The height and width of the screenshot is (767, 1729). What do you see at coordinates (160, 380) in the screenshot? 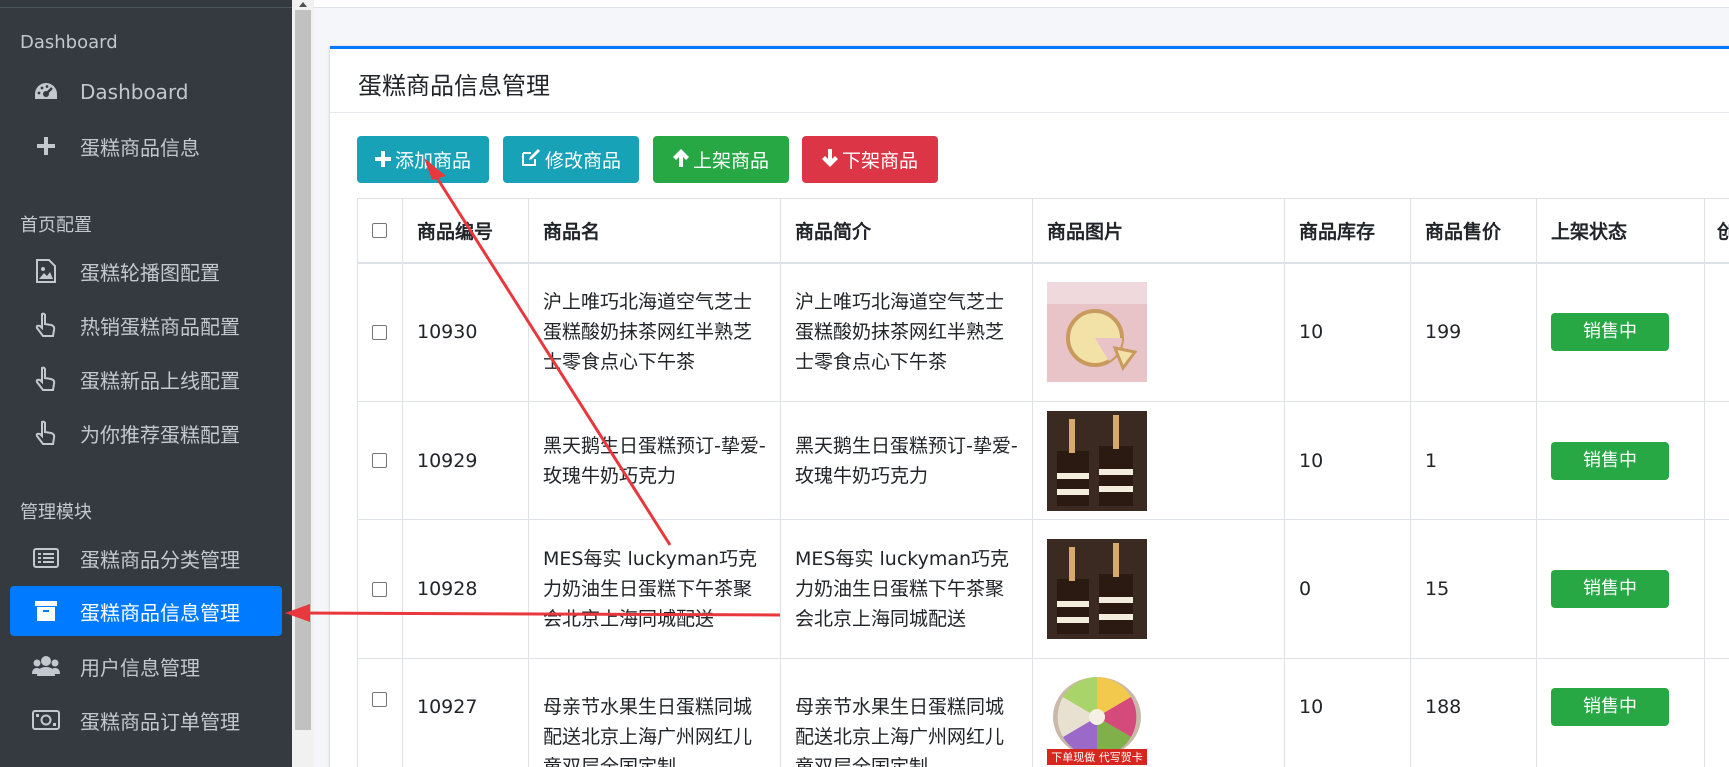
I see `sidebar-item-label: 蛋糕新品上线配置` at bounding box center [160, 380].